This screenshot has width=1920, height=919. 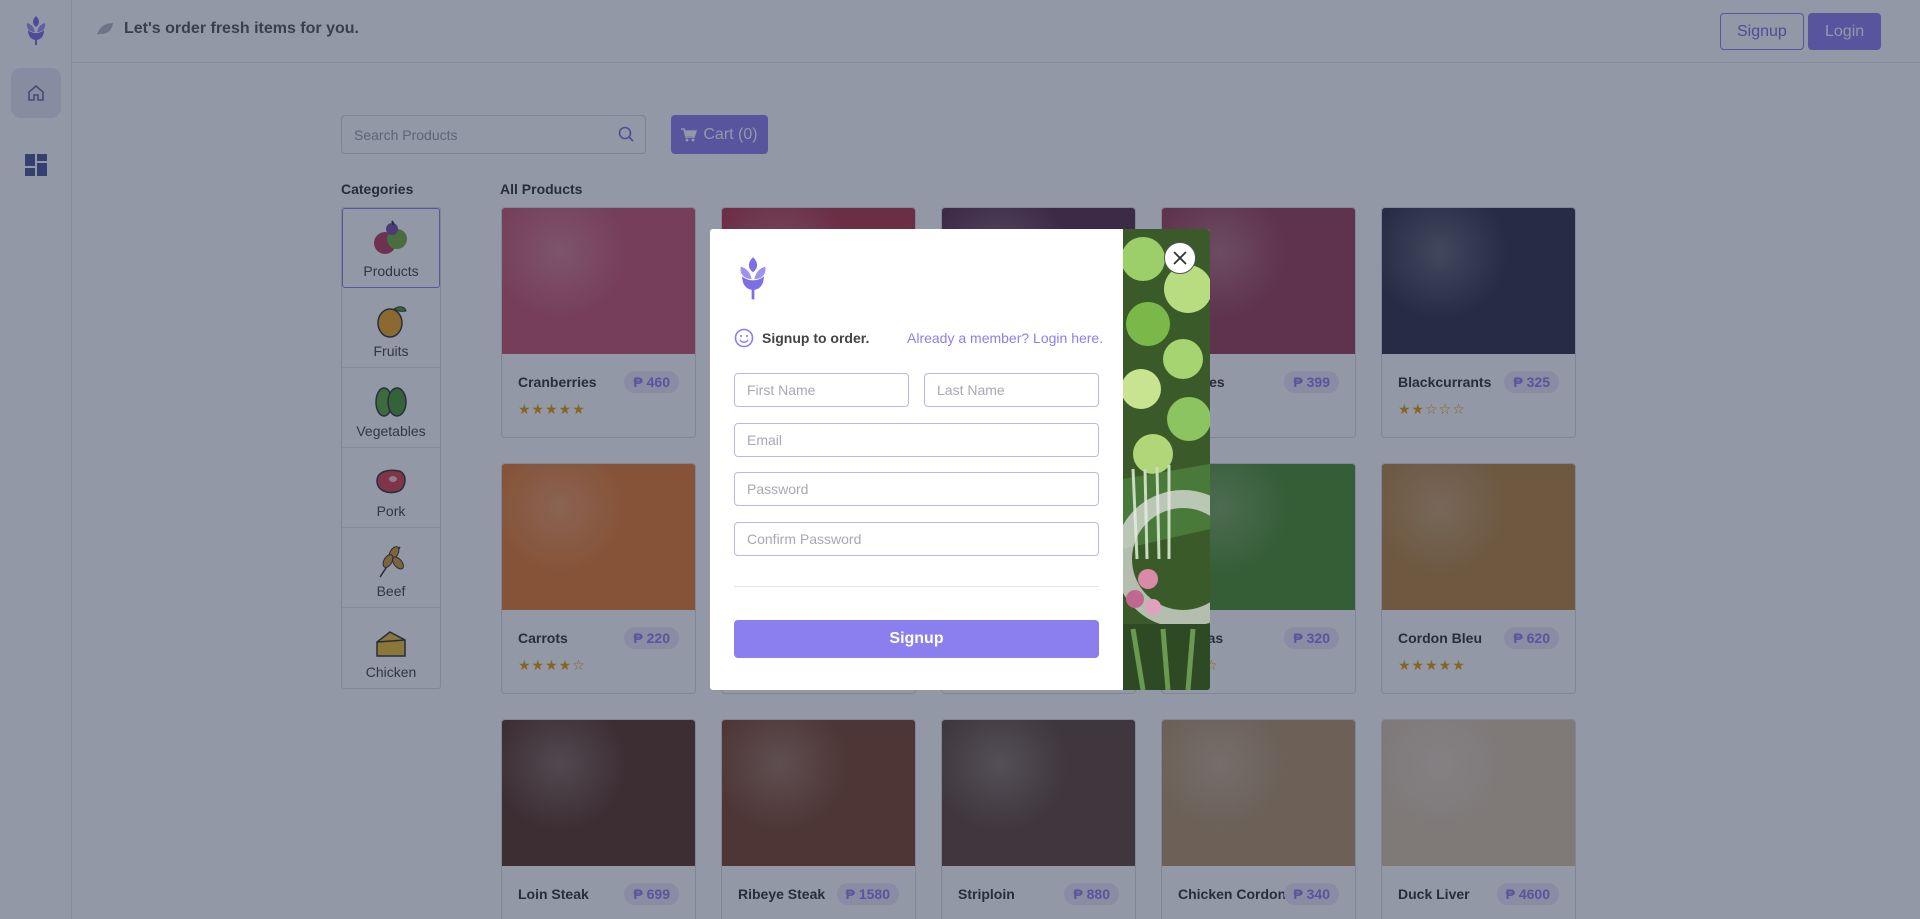 I want to click on confirm-password-field: Confirm Password, so click(x=916, y=539).